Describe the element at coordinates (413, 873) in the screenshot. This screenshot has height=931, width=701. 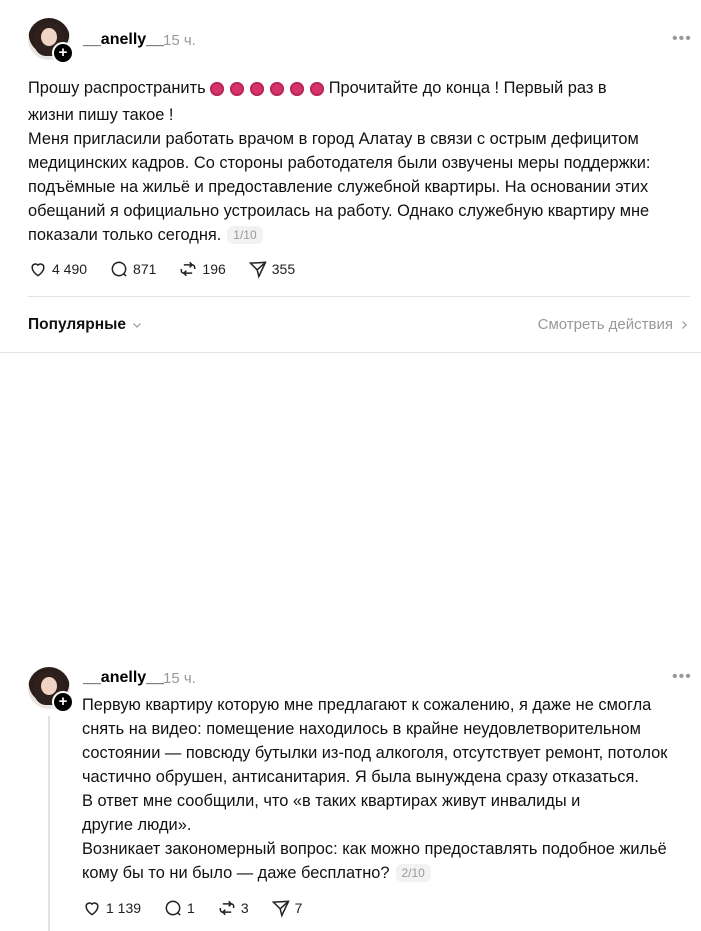
I see `thread-counter: 2/10` at that location.